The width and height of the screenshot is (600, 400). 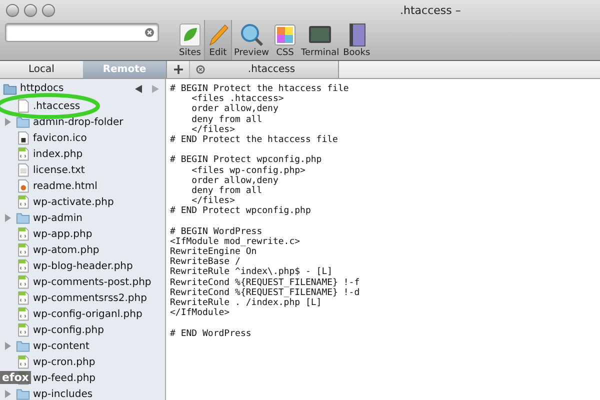 What do you see at coordinates (64, 362) in the screenshot?
I see `file-name: wp-cron.php` at bounding box center [64, 362].